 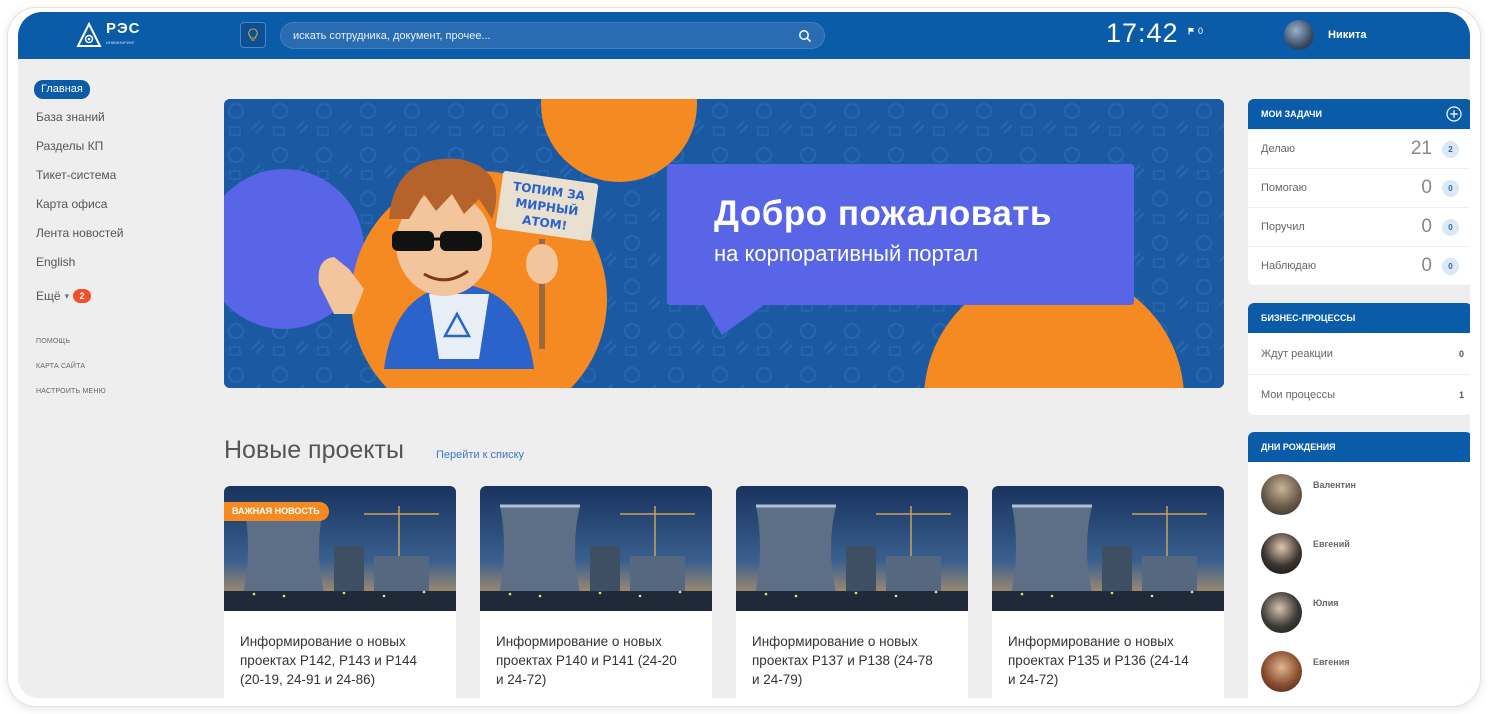 What do you see at coordinates (1142, 33) in the screenshot?
I see `clock-time: 17:42` at bounding box center [1142, 33].